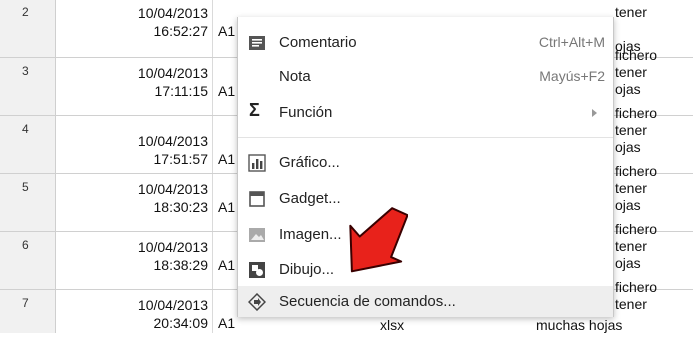 The width and height of the screenshot is (693, 360). What do you see at coordinates (181, 265) in the screenshot?
I see `cell-time: 18:38:29` at bounding box center [181, 265].